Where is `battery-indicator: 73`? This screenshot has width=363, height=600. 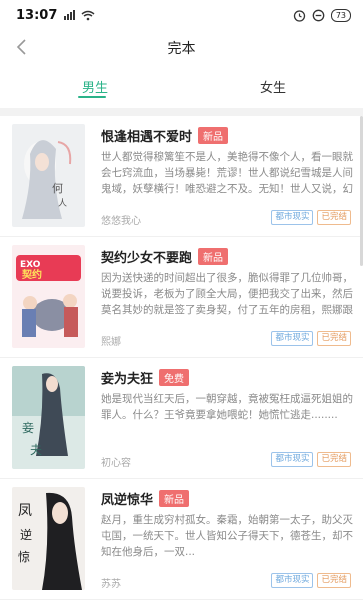
battery-indicator: 73 is located at coordinates (340, 15).